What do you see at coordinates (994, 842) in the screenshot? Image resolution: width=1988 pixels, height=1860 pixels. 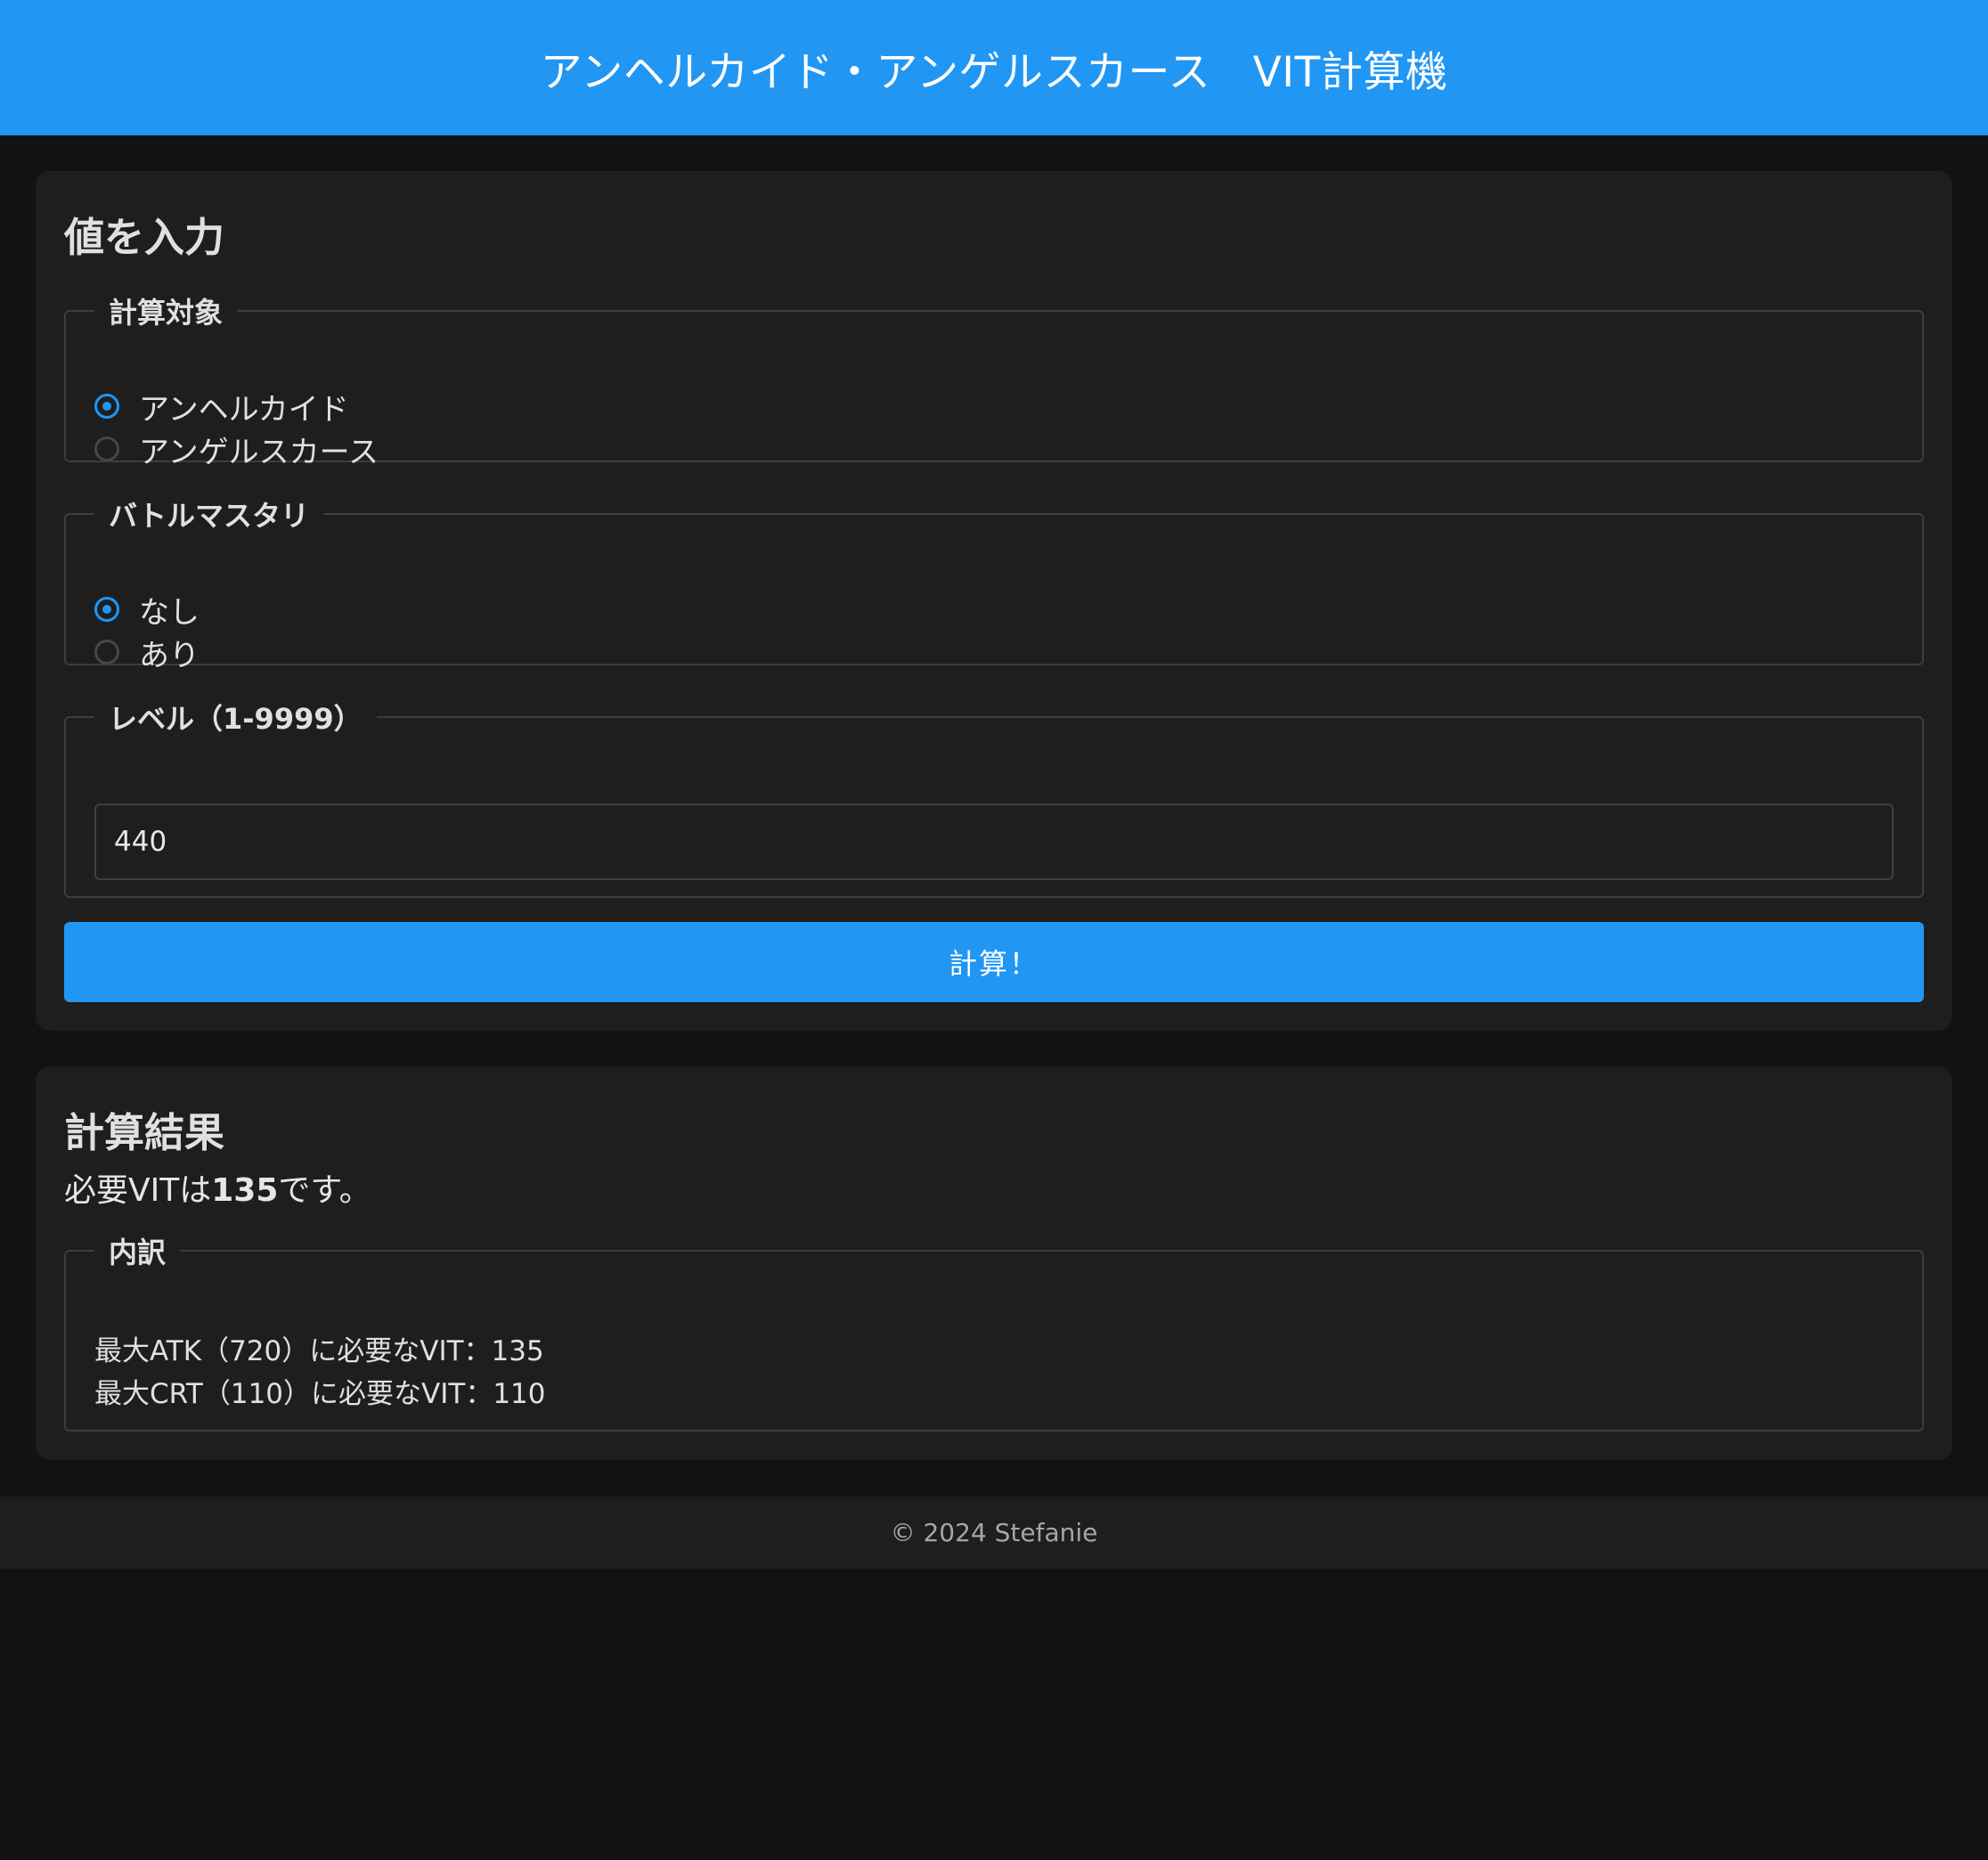 I see `level-input` at bounding box center [994, 842].